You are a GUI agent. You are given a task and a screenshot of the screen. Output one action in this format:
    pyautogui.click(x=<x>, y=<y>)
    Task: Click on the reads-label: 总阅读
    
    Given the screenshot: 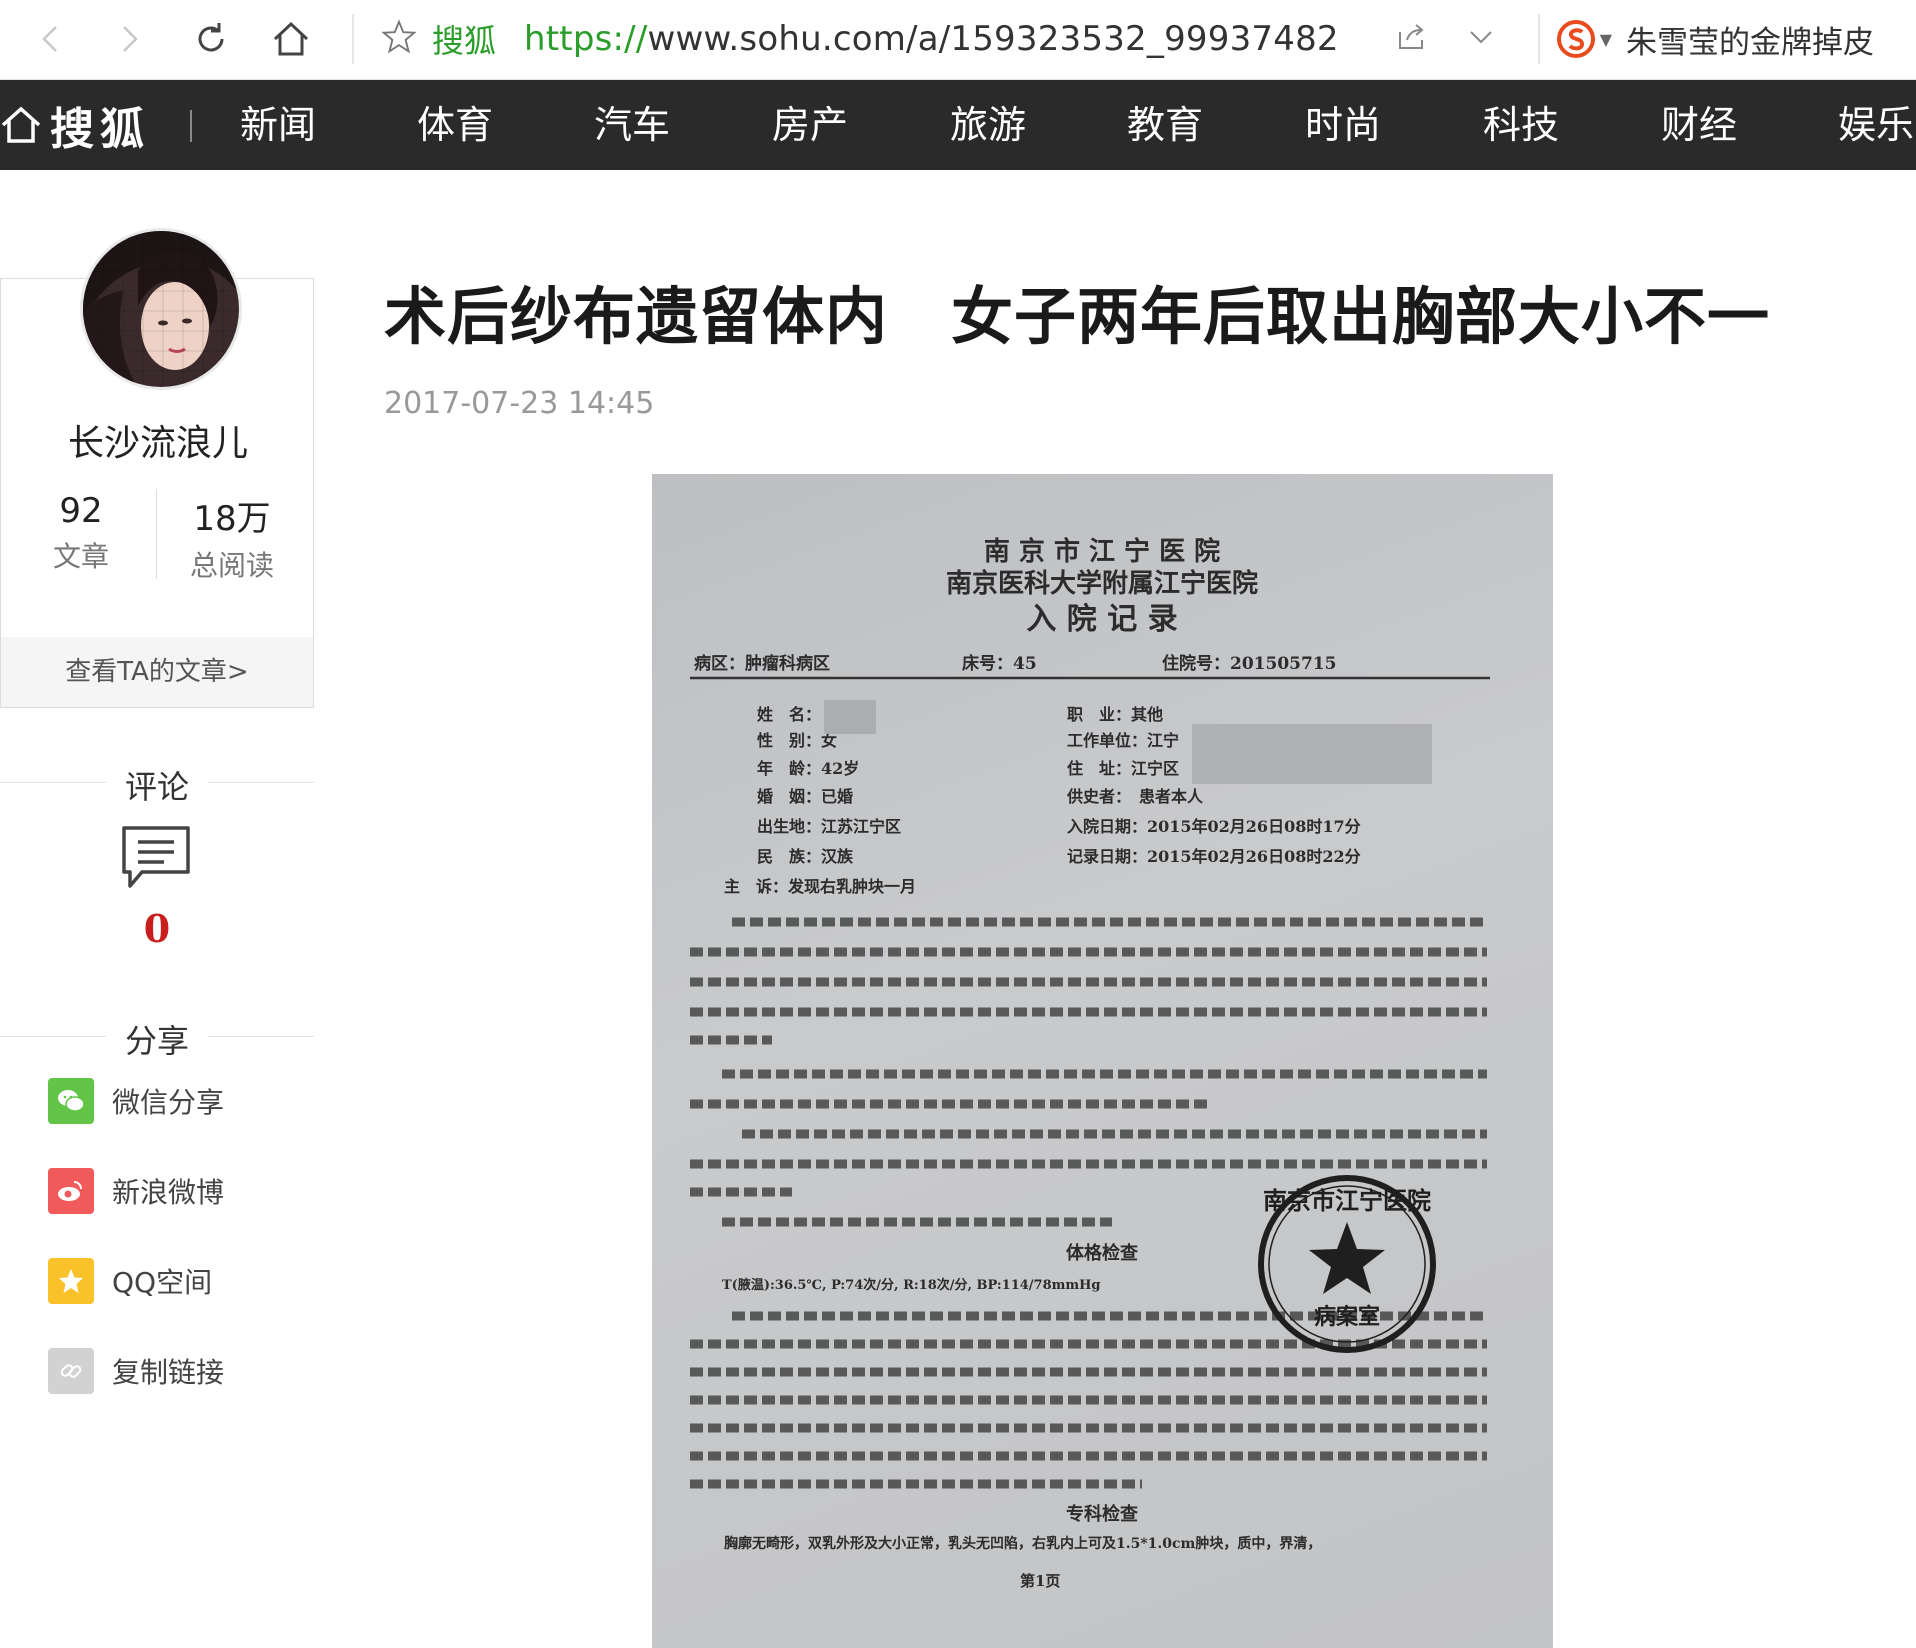 What is the action you would take?
    pyautogui.click(x=231, y=565)
    